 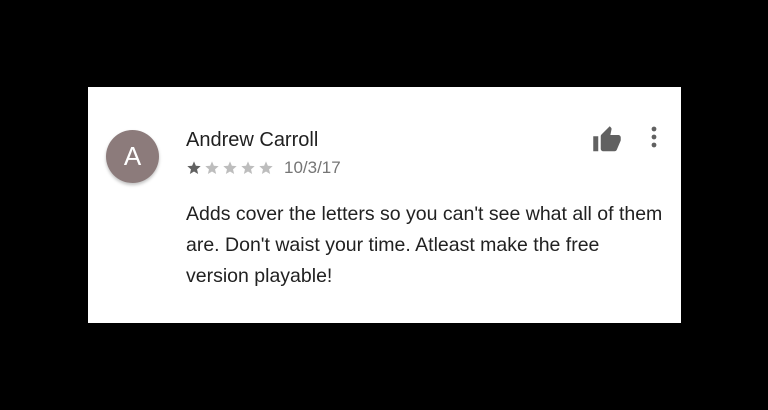 I want to click on avatar: A, so click(x=132, y=156).